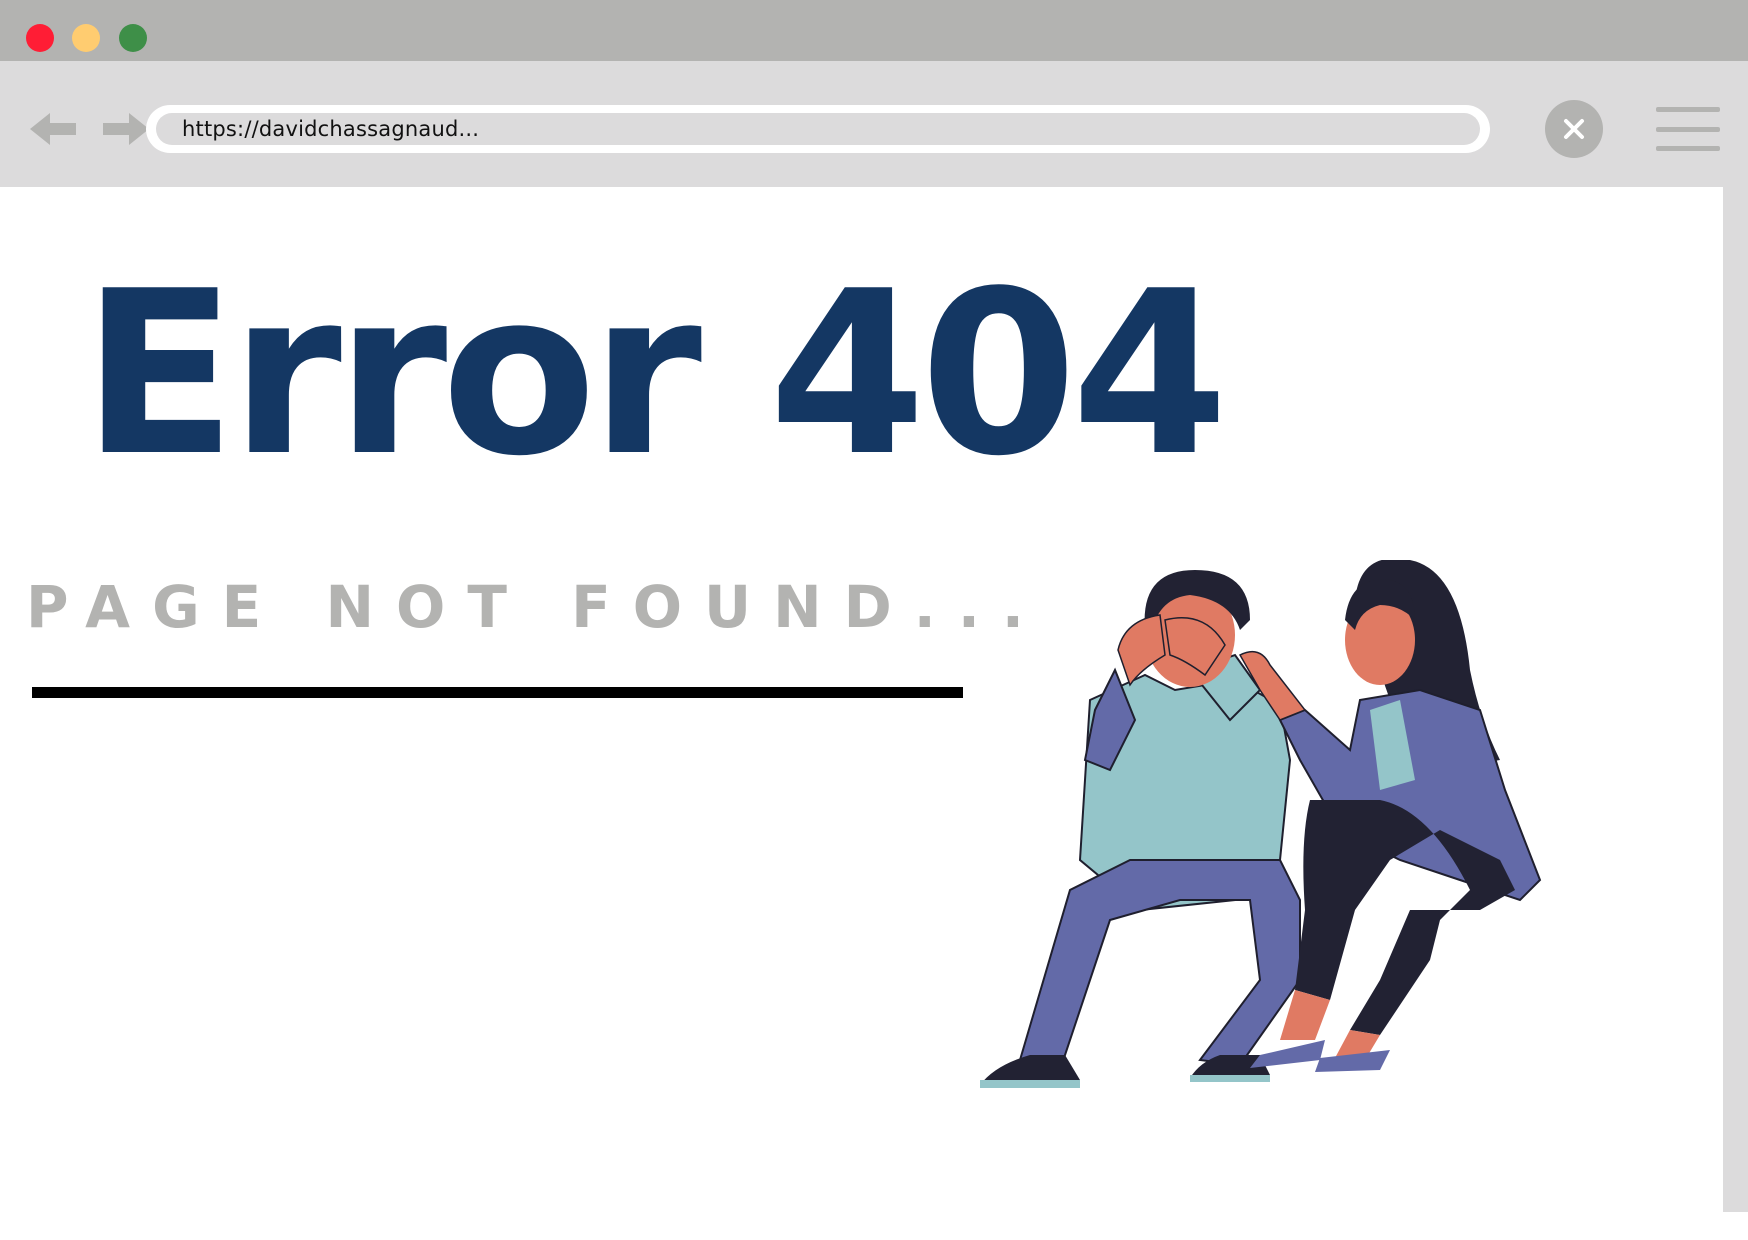 The image size is (1748, 1240). I want to click on man-figure, so click(1140, 829).